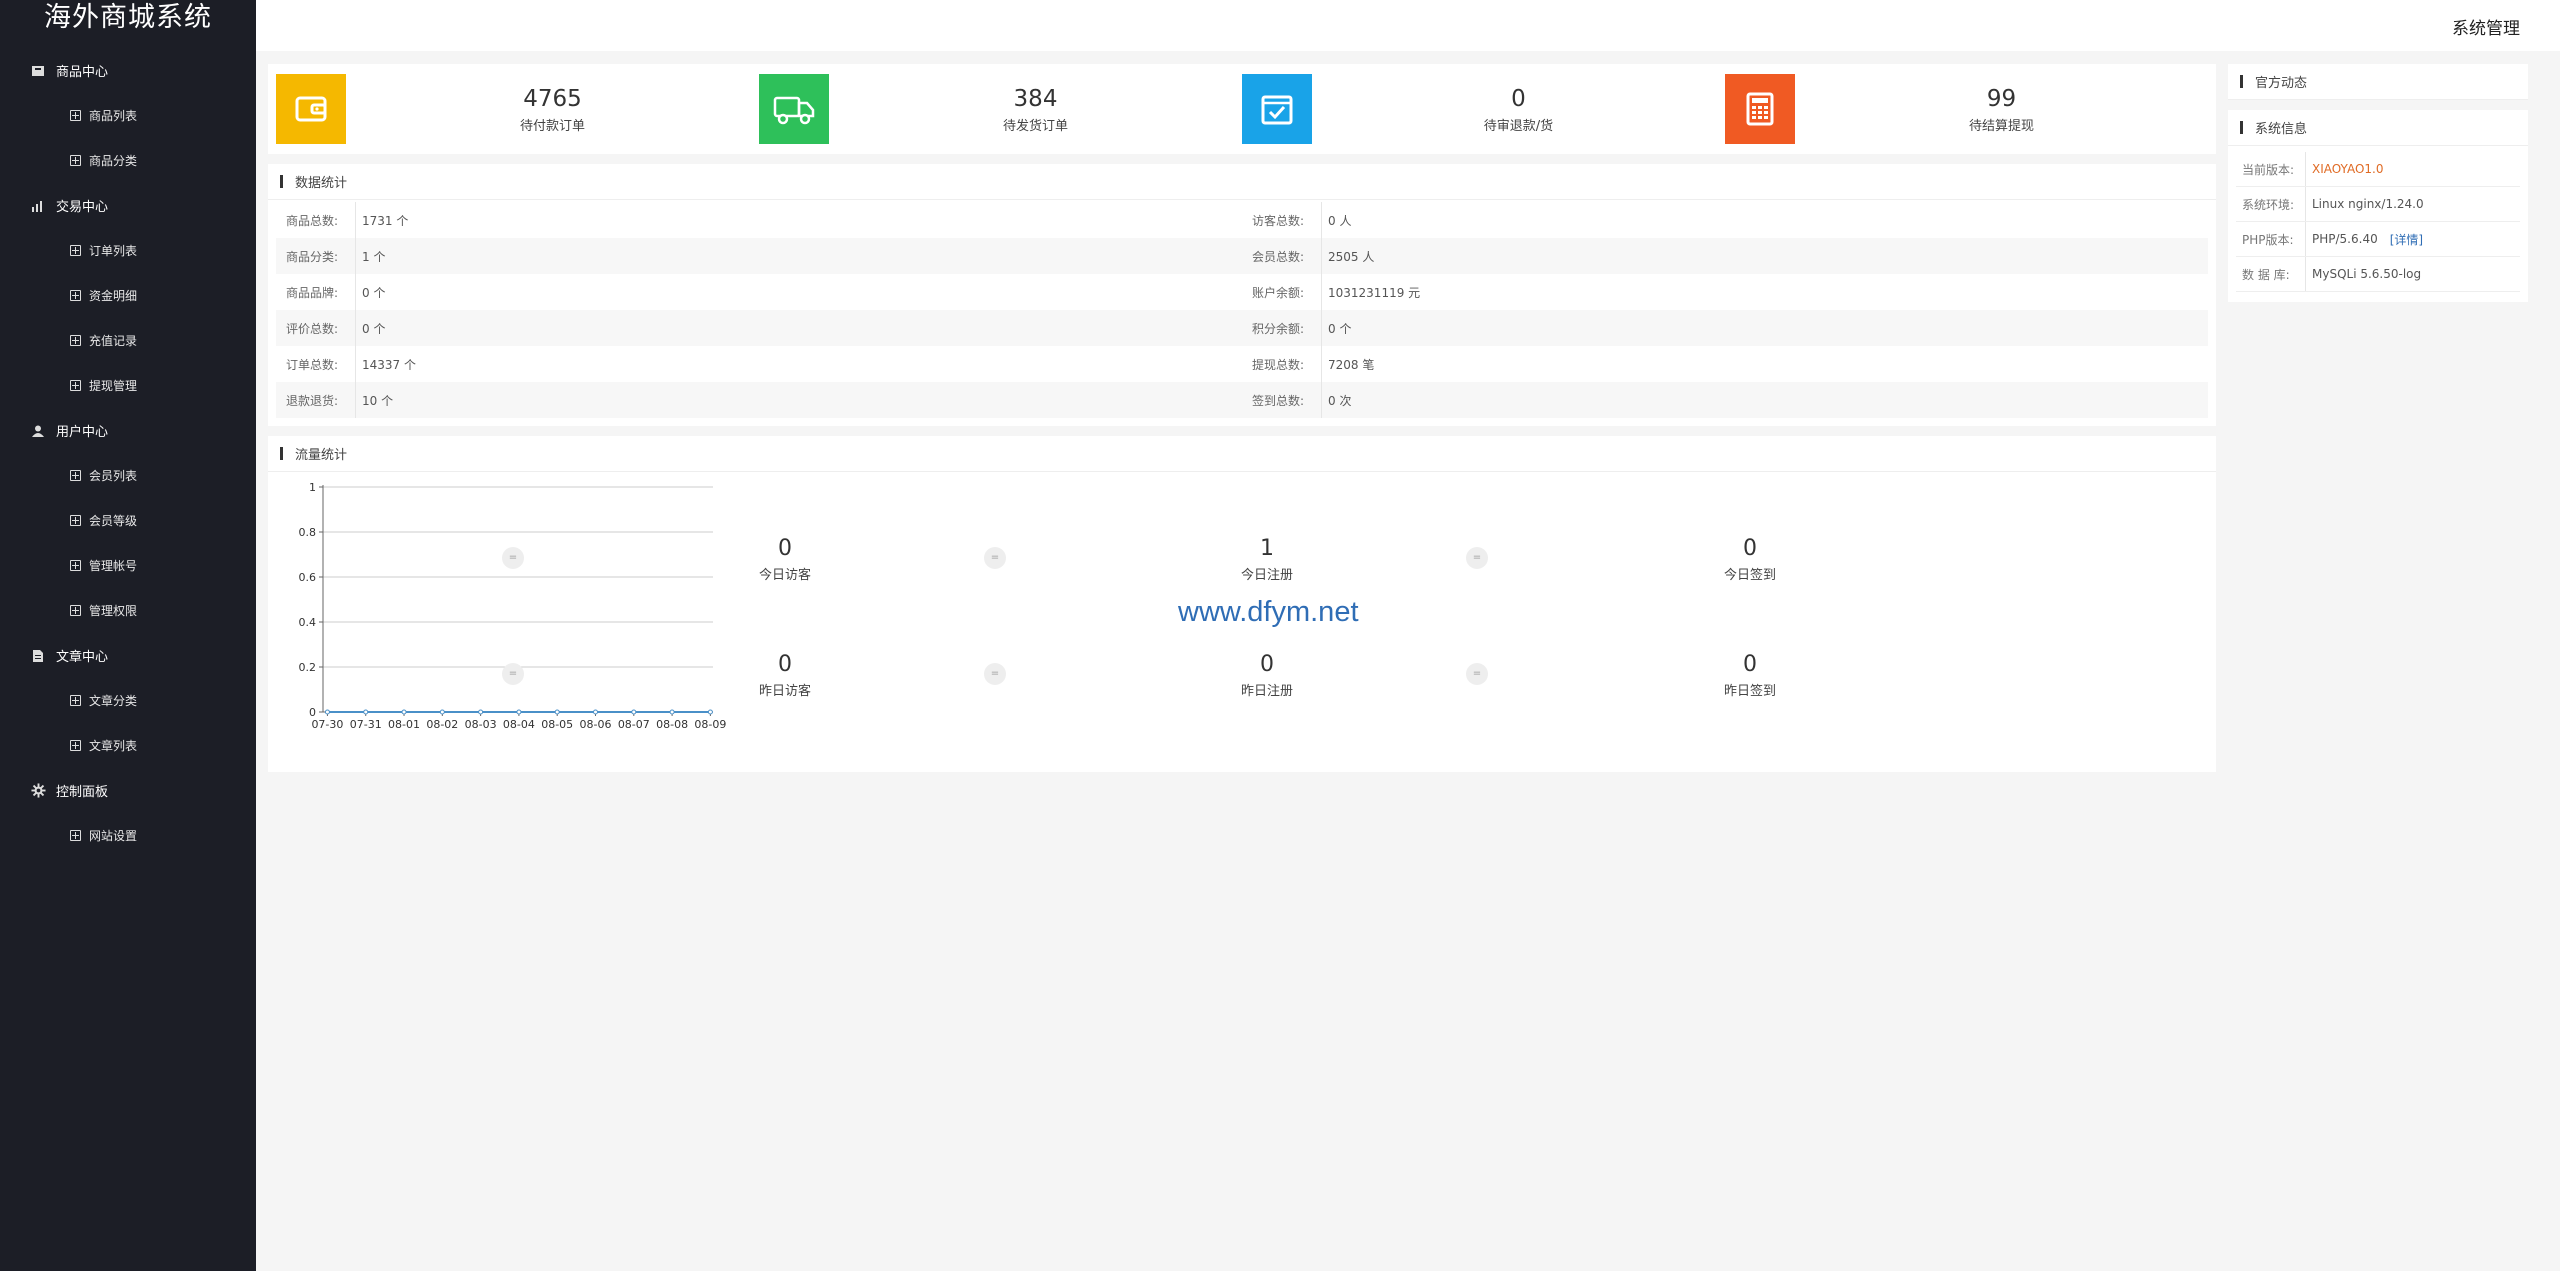  What do you see at coordinates (128, 430) in the screenshot?
I see `menu-group-head: 用户中心` at bounding box center [128, 430].